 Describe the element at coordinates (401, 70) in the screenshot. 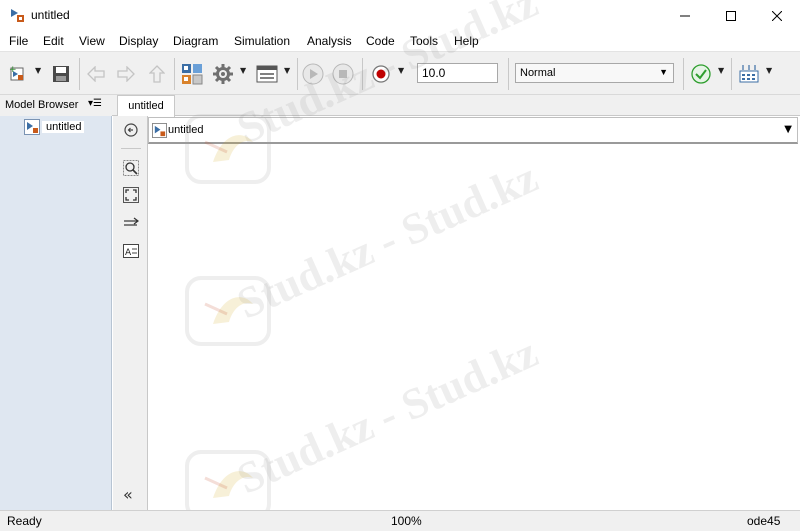

I see `record-dropdown-icon: ▼` at that location.